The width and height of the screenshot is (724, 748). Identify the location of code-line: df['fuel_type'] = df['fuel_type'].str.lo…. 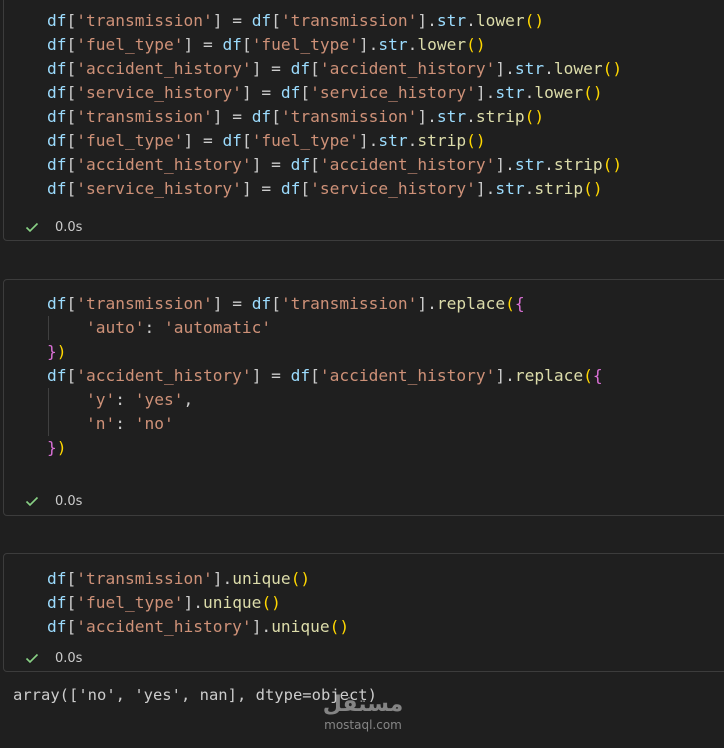
(266, 45).